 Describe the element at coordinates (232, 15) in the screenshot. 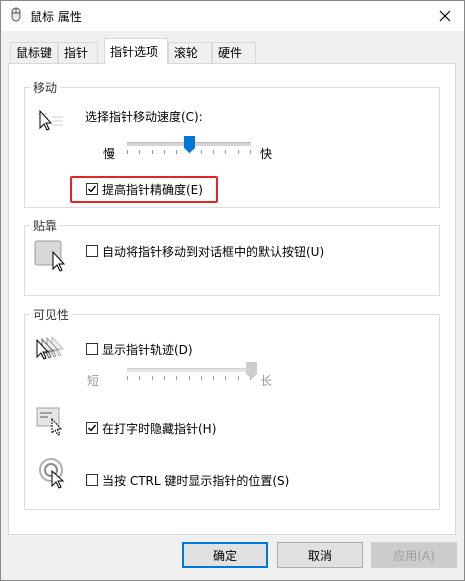

I see `title-bar: 鼠标 属性` at that location.